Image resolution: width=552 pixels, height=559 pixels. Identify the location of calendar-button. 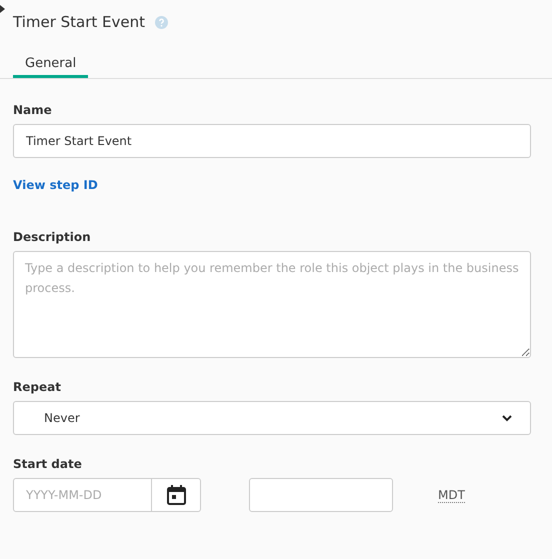
(176, 495).